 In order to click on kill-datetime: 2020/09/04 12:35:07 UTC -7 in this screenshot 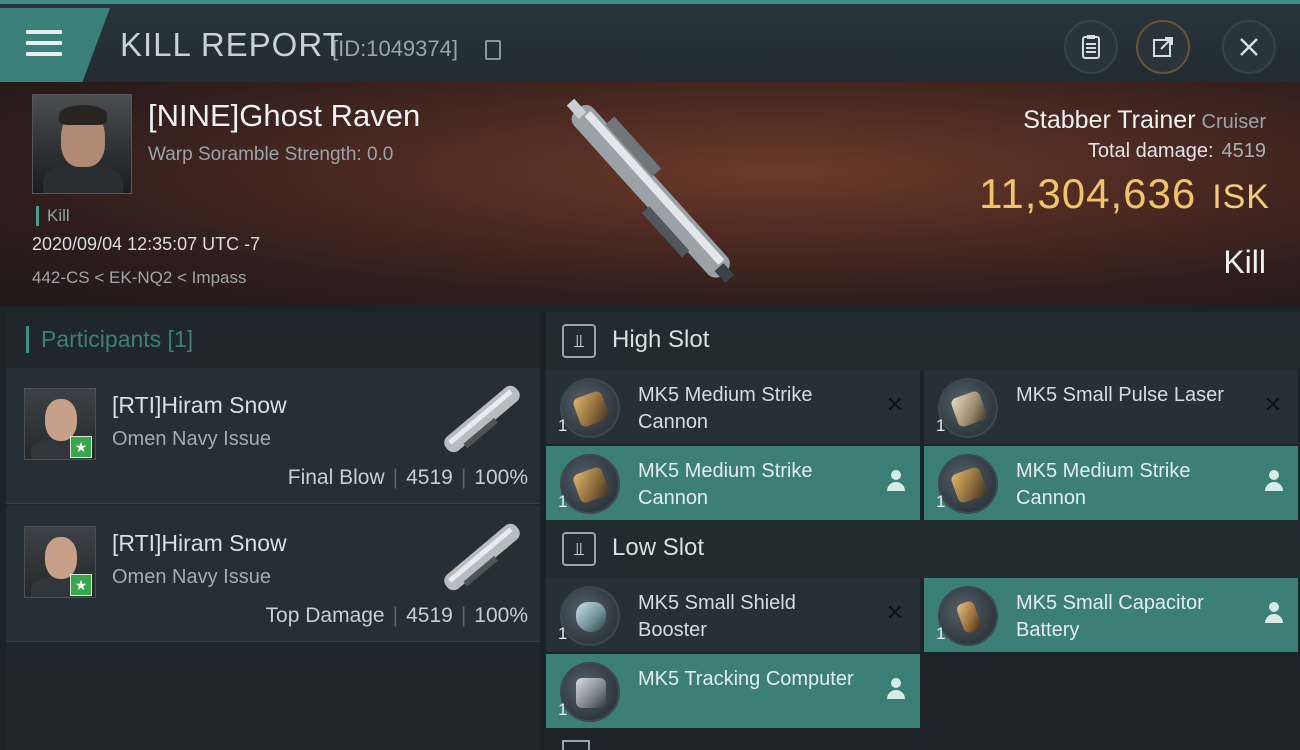, I will do `click(146, 244)`.